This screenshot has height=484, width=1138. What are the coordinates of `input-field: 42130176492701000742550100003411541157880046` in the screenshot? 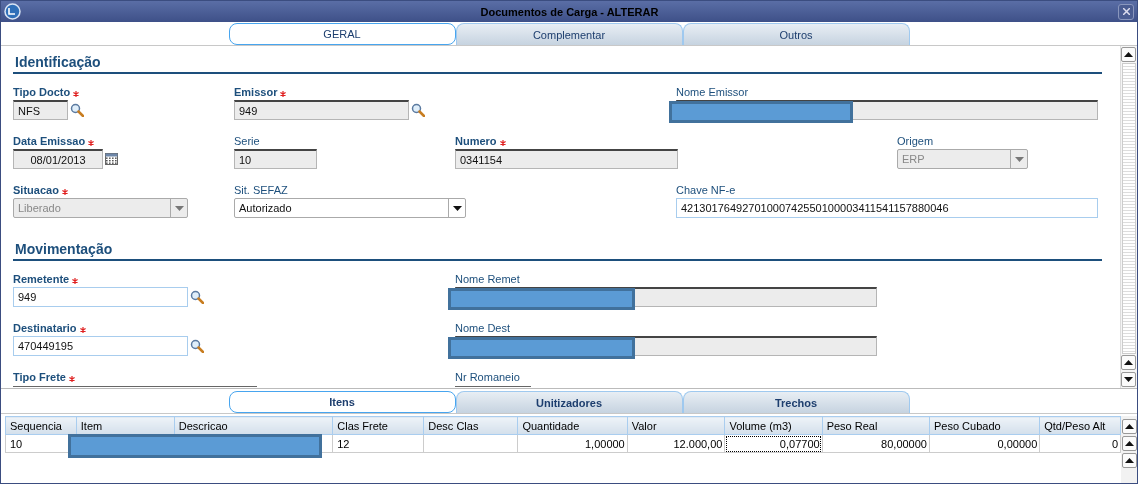 It's located at (887, 208).